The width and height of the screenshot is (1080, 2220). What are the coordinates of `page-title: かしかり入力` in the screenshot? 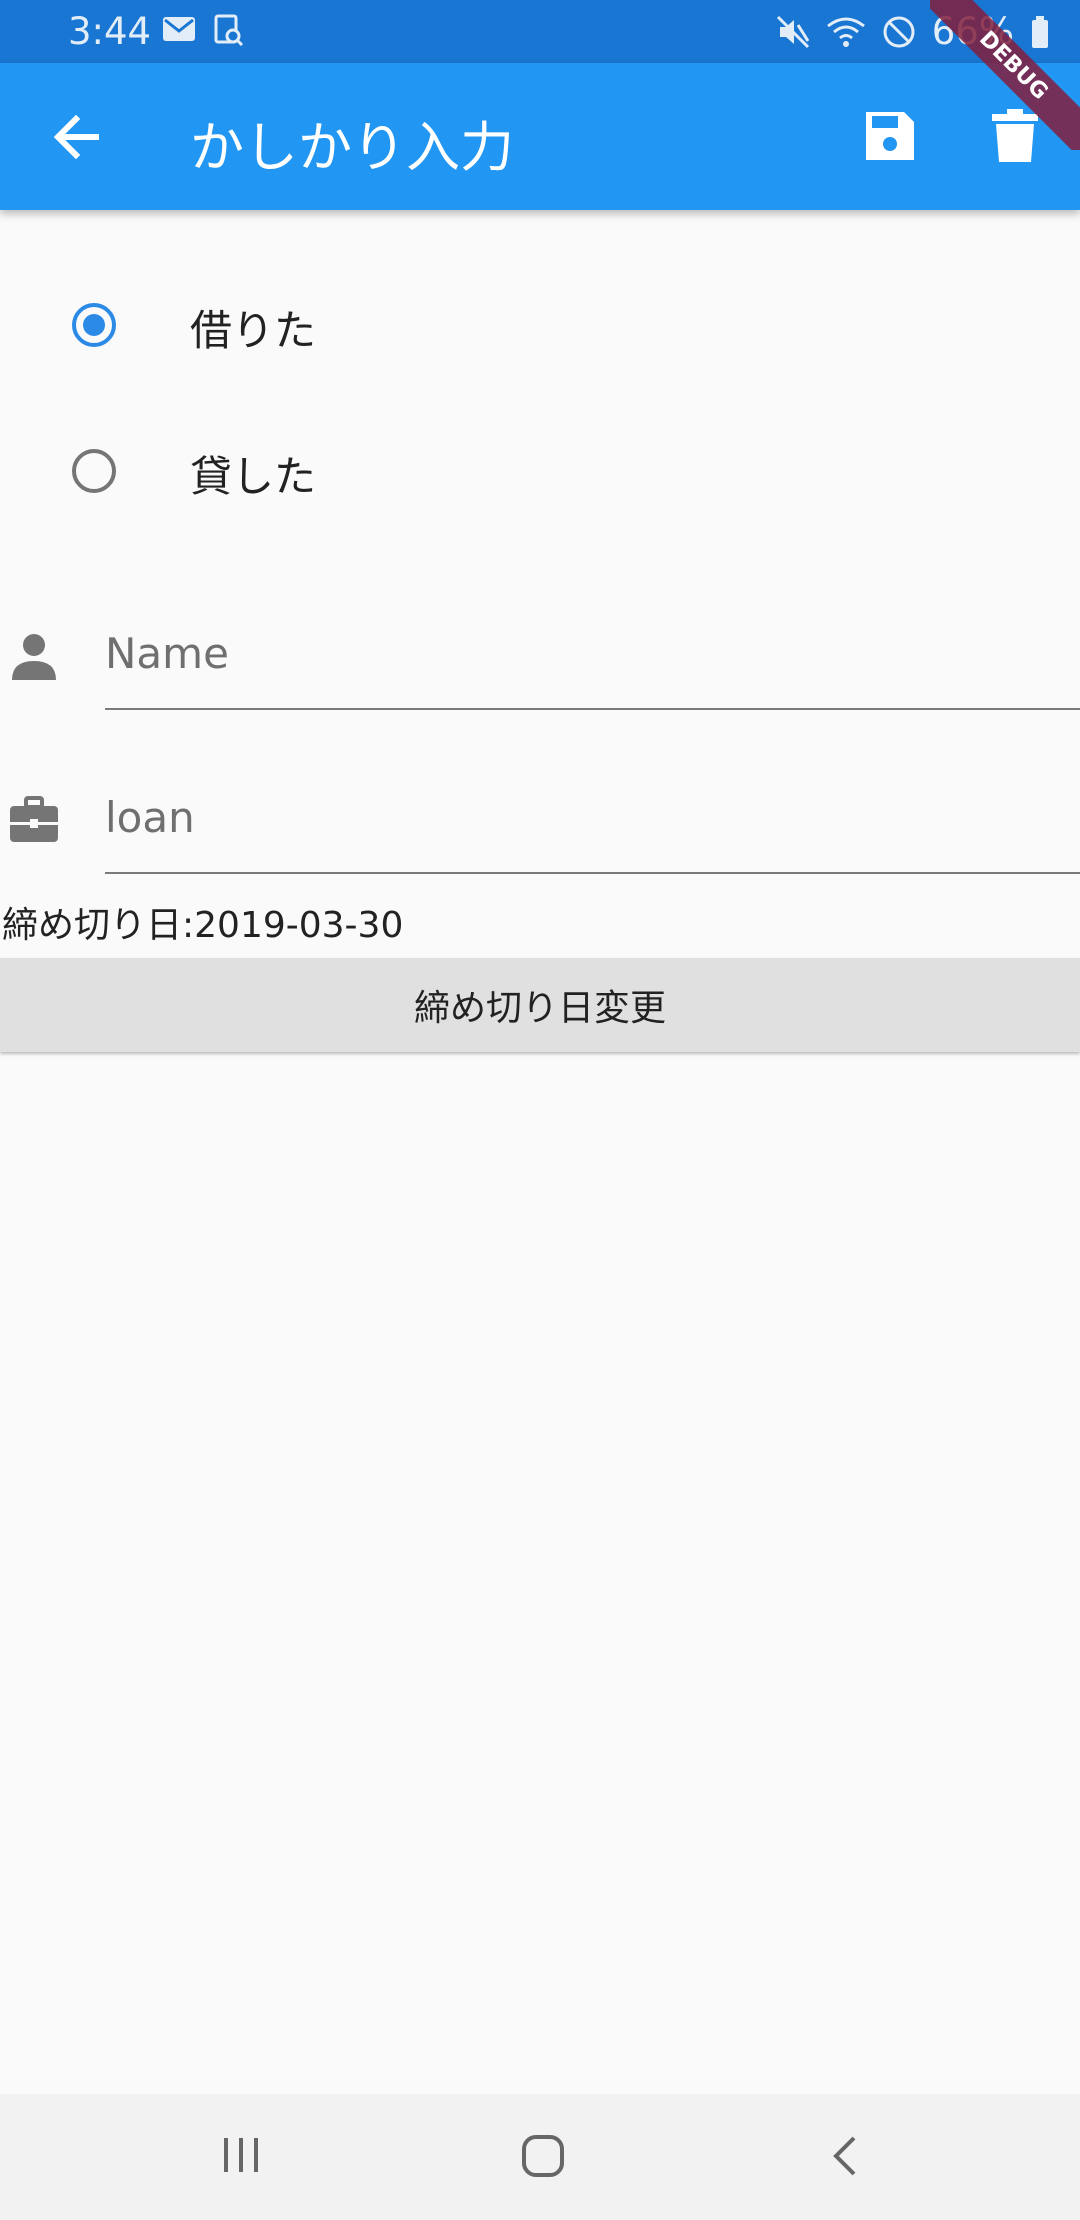 It's located at (352, 147).